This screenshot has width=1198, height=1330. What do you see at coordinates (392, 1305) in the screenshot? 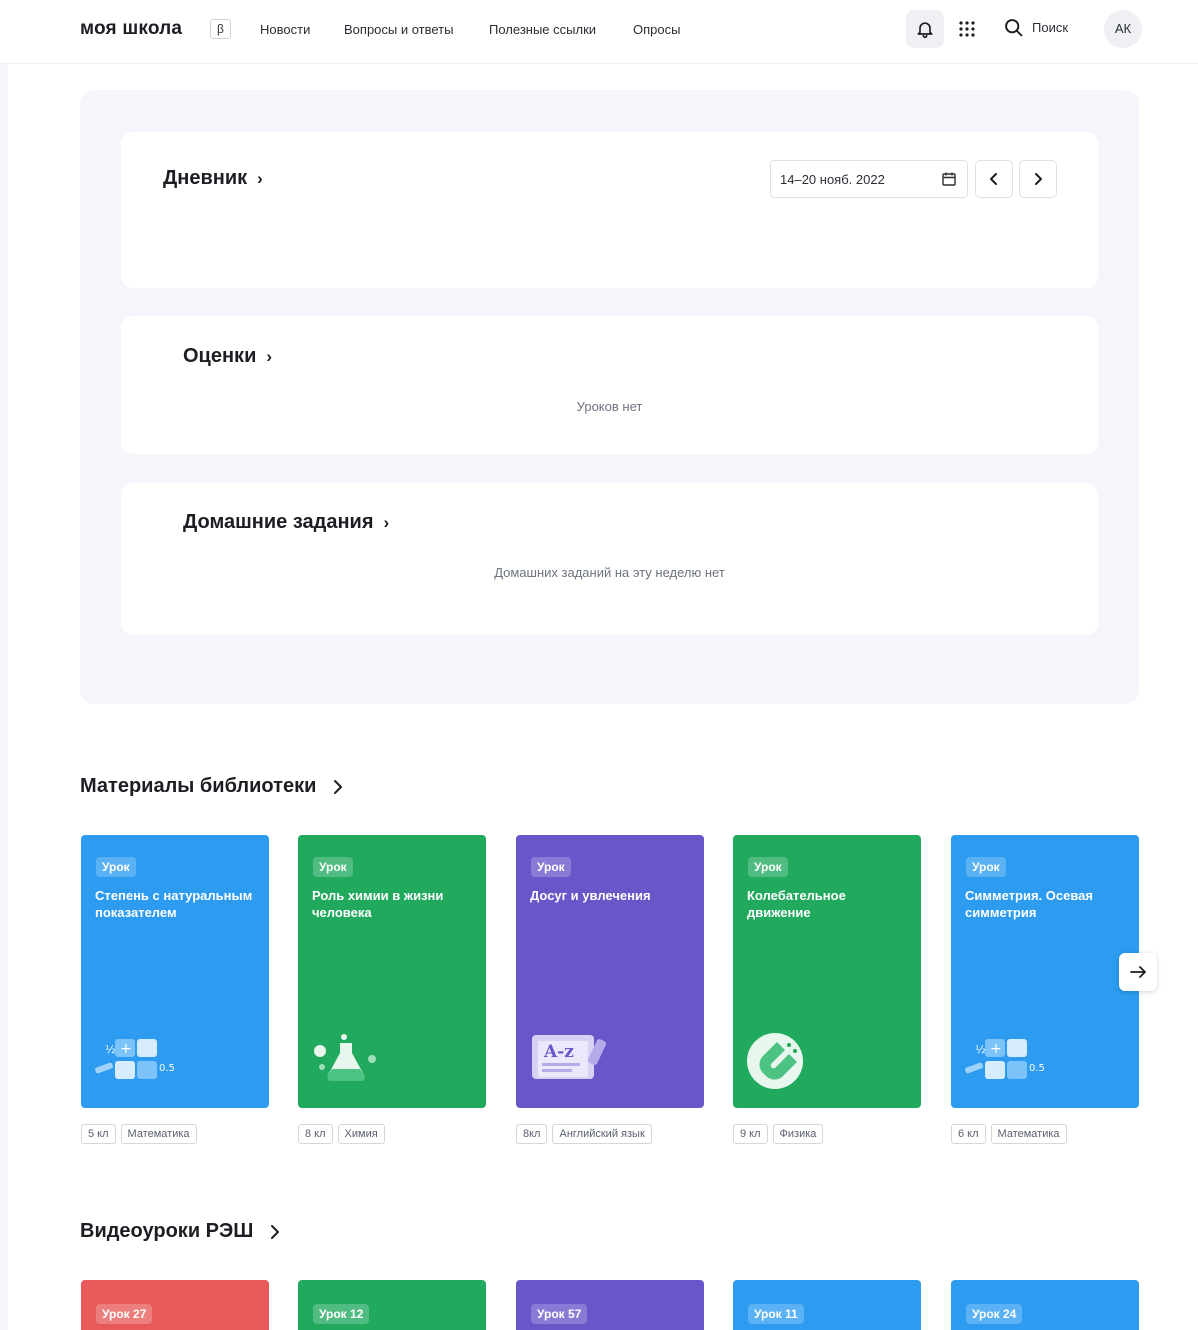
I see `video-card: Урок 12` at bounding box center [392, 1305].